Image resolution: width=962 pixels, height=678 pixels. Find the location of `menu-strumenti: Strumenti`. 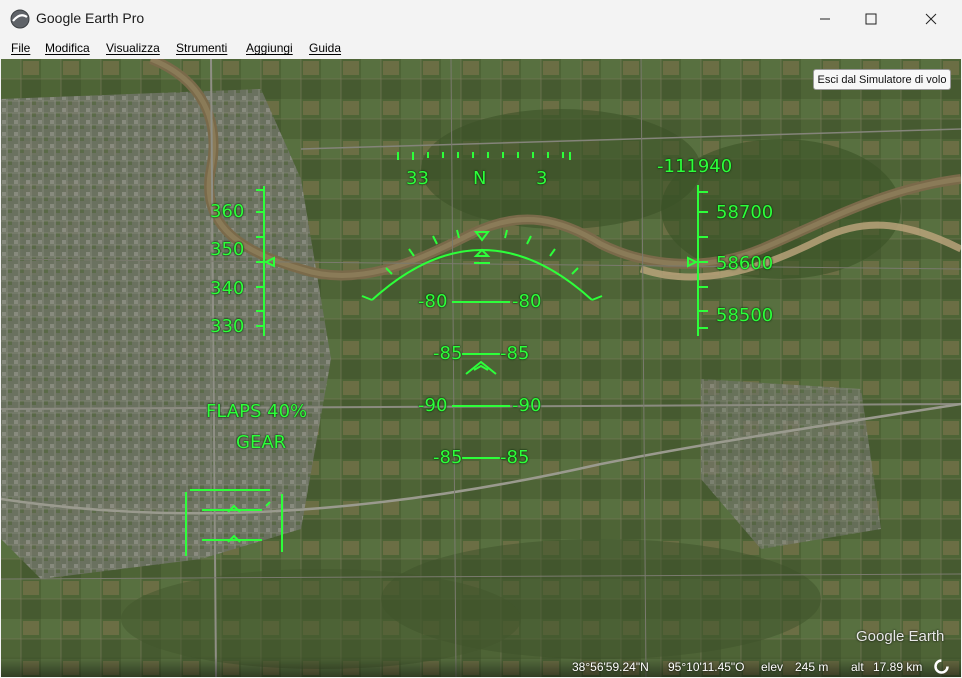

menu-strumenti: Strumenti is located at coordinates (201, 48).